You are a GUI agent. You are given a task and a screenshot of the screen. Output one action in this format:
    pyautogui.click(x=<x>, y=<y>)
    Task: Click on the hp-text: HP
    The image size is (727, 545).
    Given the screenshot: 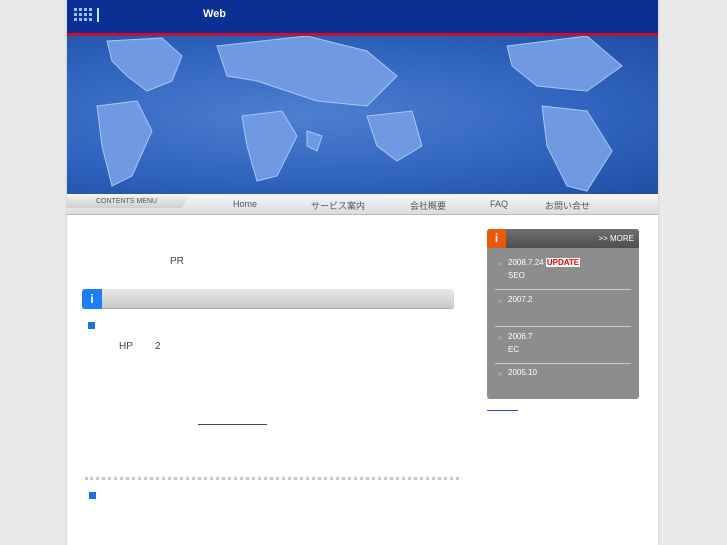 What is the action you would take?
    pyautogui.click(x=126, y=346)
    